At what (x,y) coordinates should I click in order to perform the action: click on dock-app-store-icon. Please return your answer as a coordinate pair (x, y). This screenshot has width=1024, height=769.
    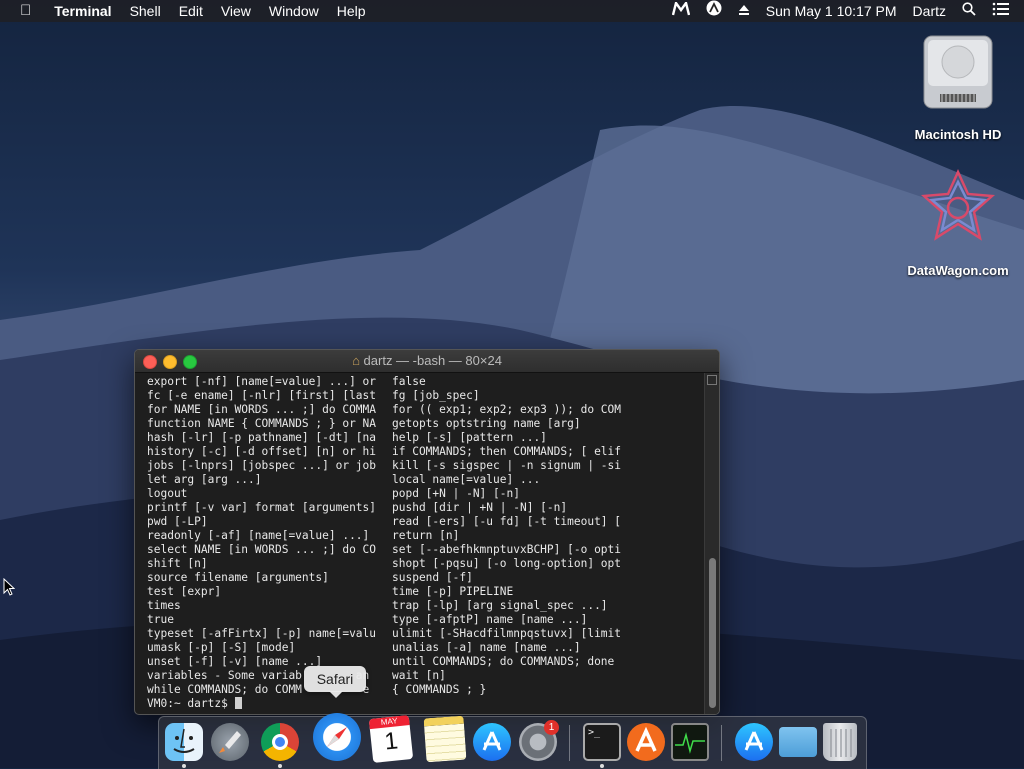
    Looking at the image, I should click on (492, 742).